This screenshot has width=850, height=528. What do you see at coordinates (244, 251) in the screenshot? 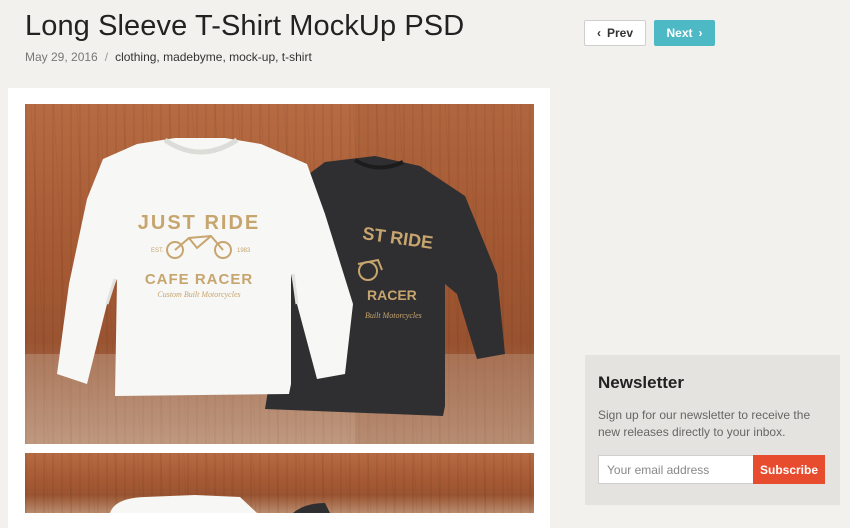
I see `print-year: 1983` at bounding box center [244, 251].